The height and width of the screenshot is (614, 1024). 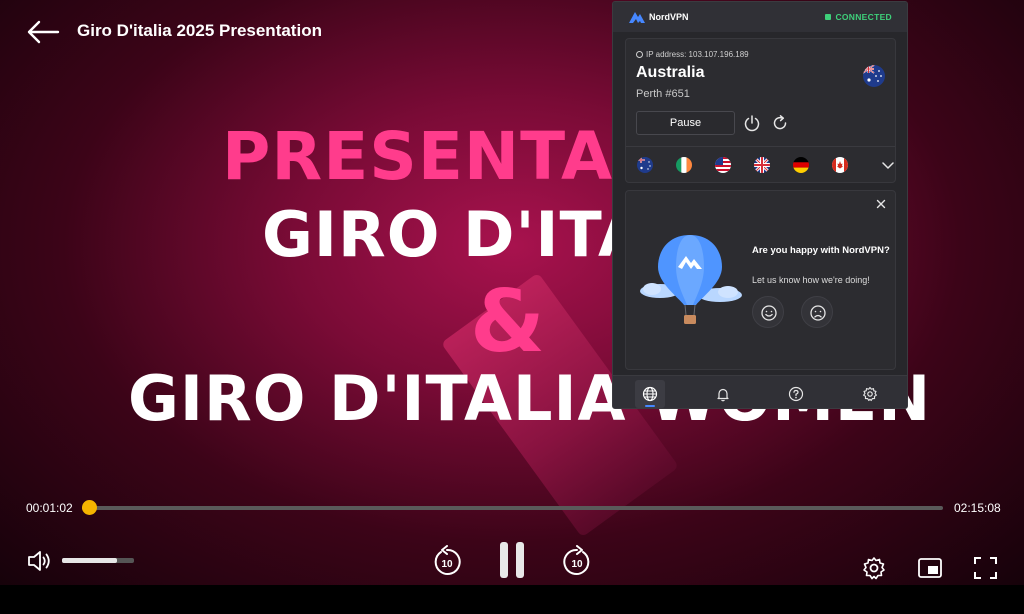 I want to click on vpn-header: NordVPN CONNECTED, so click(x=760, y=17).